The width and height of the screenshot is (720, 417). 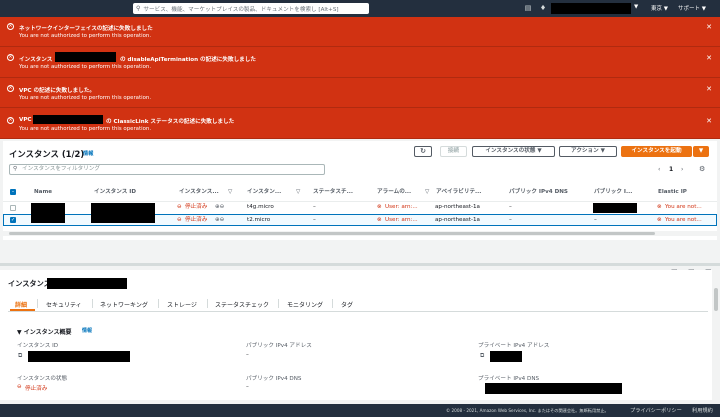 I want to click on col-name: Name, so click(x=43, y=192).